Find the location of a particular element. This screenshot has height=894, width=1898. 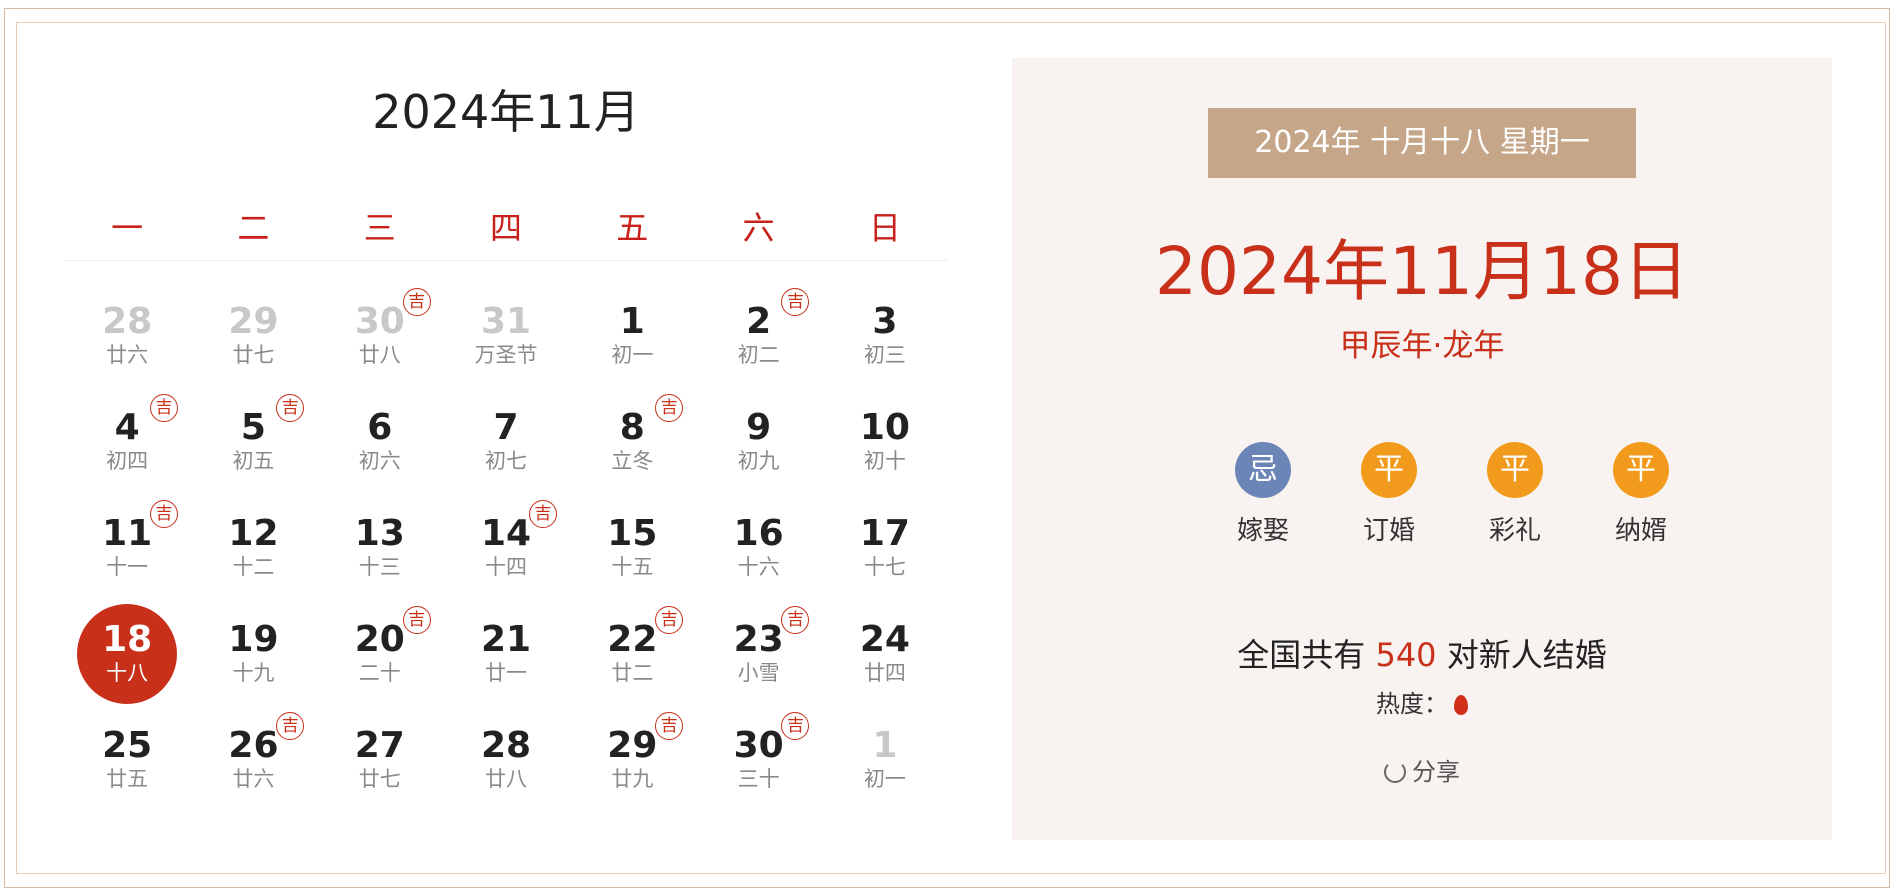

lunar-day: 初五 is located at coordinates (253, 461).